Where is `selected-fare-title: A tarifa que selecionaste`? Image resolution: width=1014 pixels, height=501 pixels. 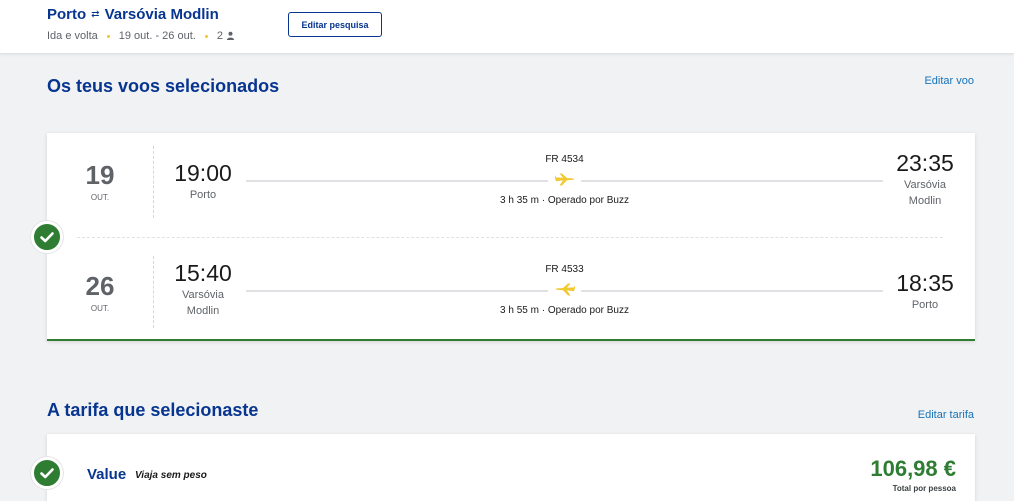
selected-fare-title: A tarifa que selecionaste is located at coordinates (153, 410).